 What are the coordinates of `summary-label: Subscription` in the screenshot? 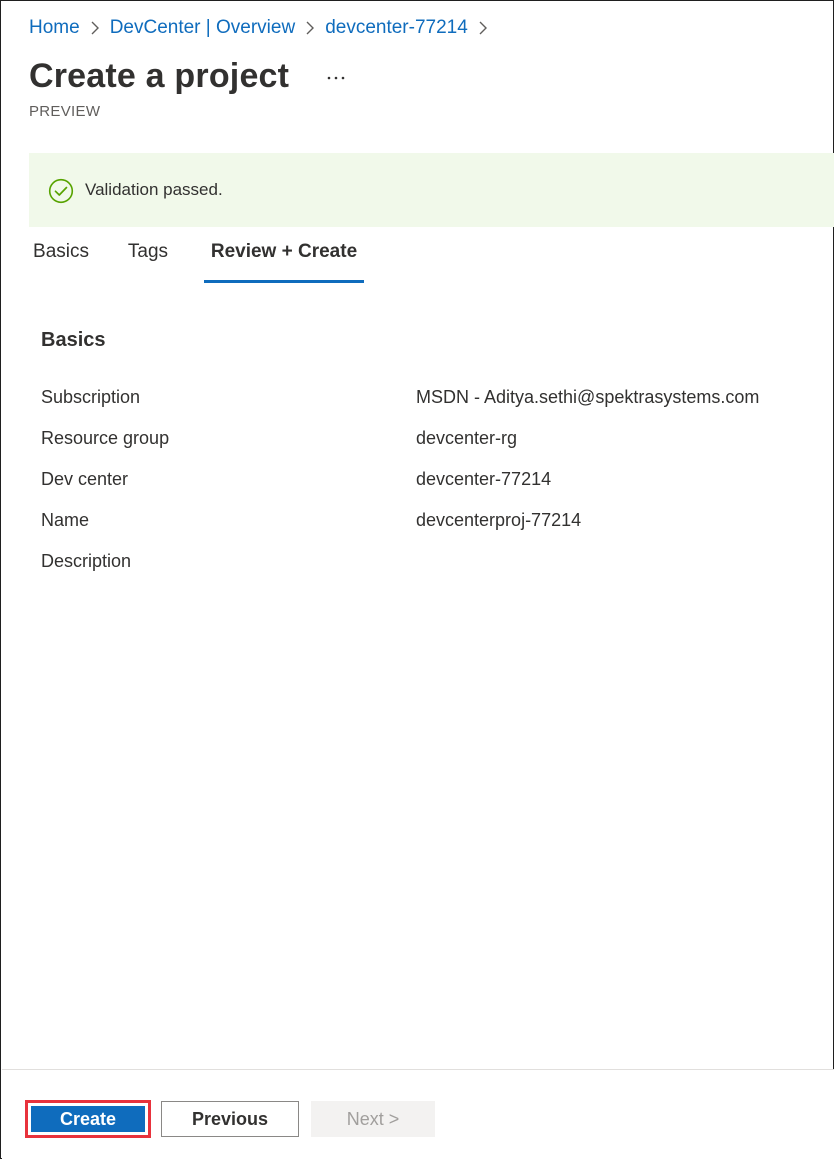 It's located at (91, 397).